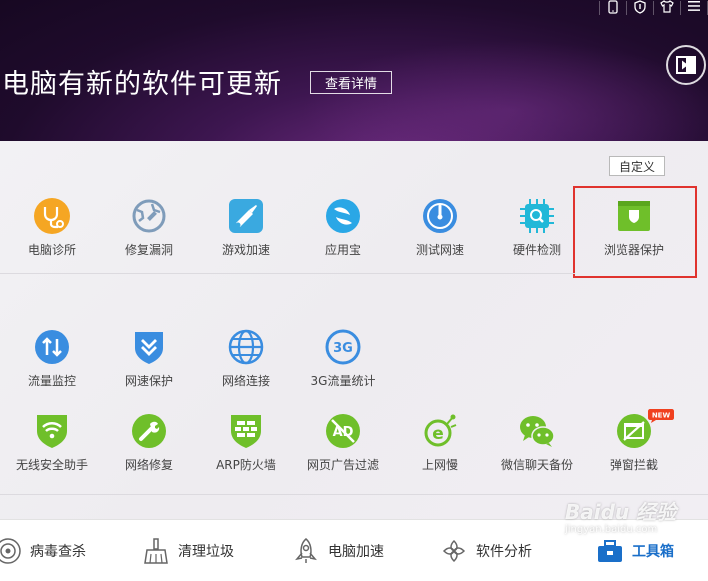 This screenshot has width=708, height=581. I want to click on tool-label: 网络连接, so click(245, 381).